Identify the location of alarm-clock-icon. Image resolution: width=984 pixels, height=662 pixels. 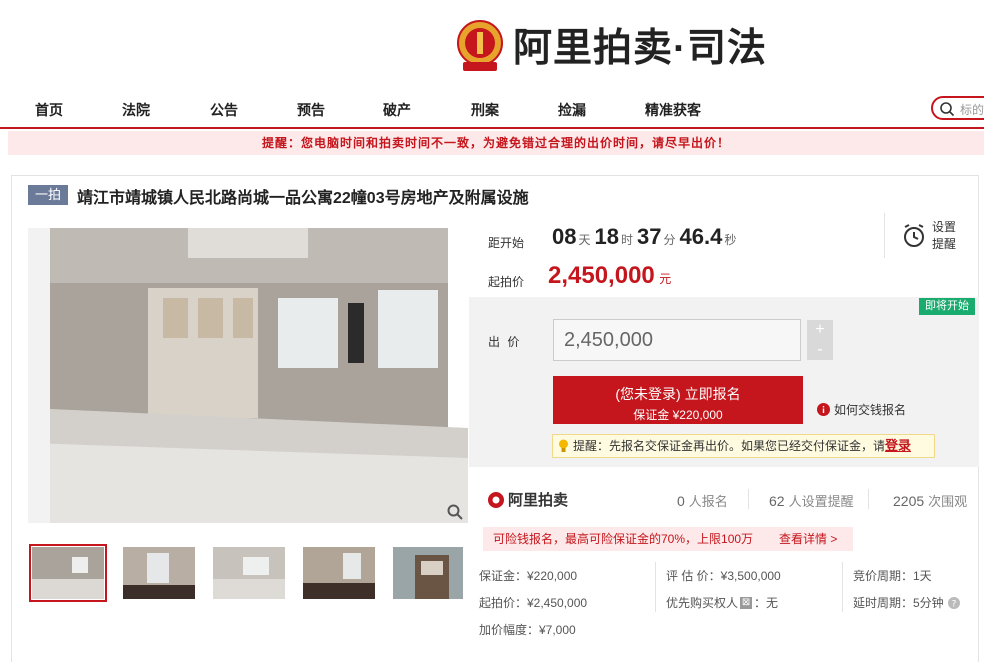
(914, 235).